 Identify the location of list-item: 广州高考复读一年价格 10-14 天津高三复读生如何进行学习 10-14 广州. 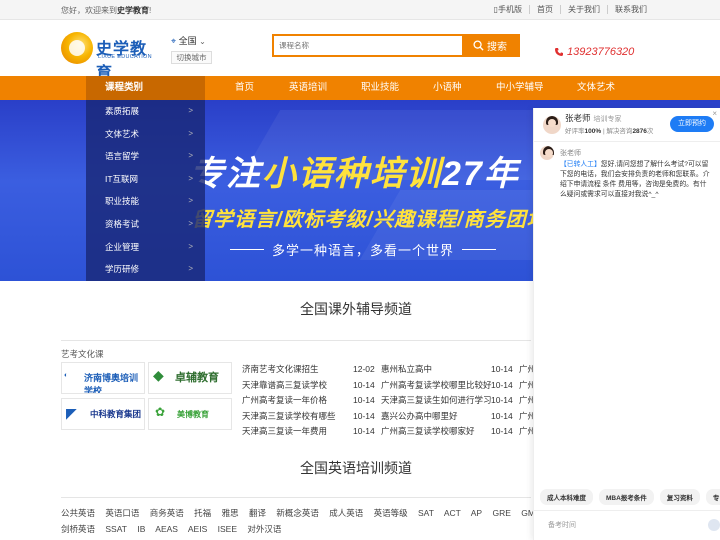
(389, 401).